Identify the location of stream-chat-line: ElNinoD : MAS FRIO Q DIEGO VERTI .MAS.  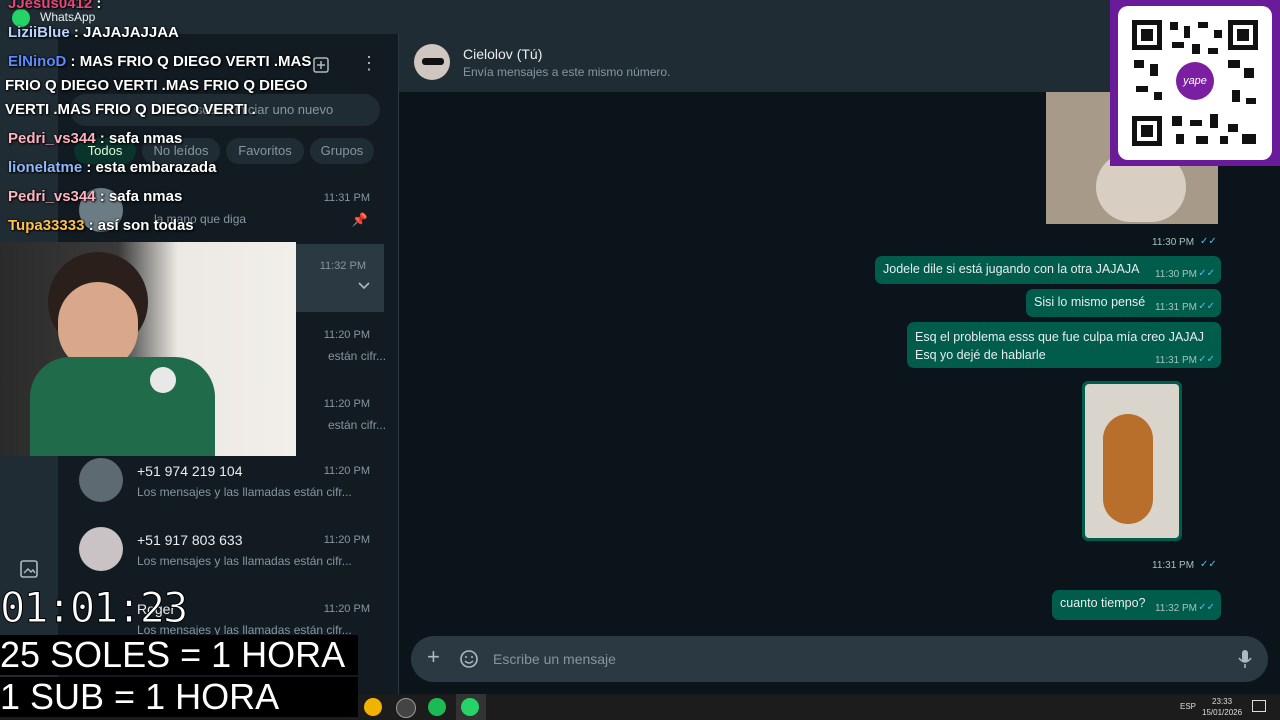
(160, 61).